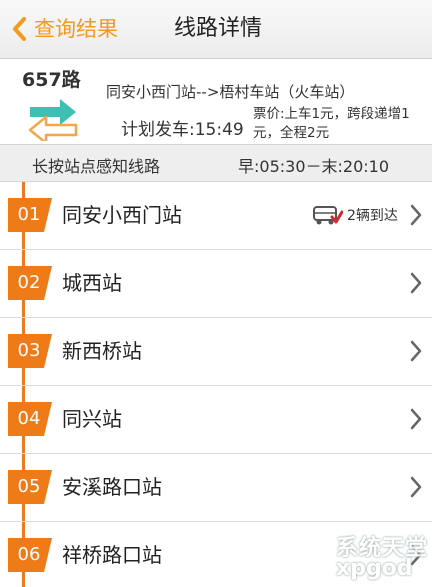  Describe the element at coordinates (216, 216) in the screenshot. I see `stop-row: 01 同安小西门站 2辆到达` at that location.